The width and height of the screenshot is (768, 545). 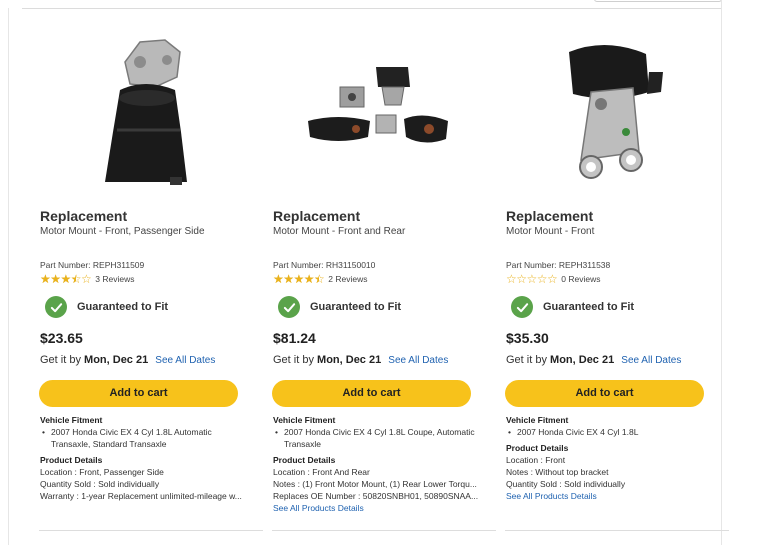 I want to click on part-number: Part Number: REPH311538, so click(x=558, y=265).